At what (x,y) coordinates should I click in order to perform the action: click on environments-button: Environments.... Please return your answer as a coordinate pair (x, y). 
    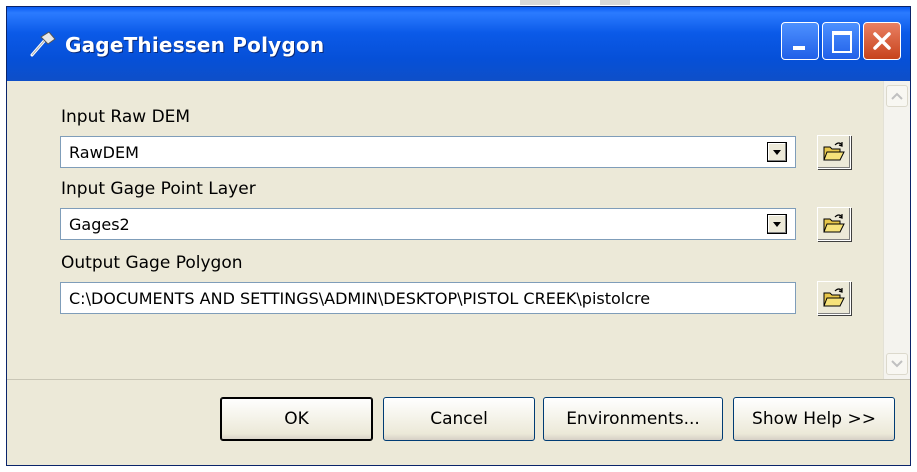
    Looking at the image, I should click on (633, 419).